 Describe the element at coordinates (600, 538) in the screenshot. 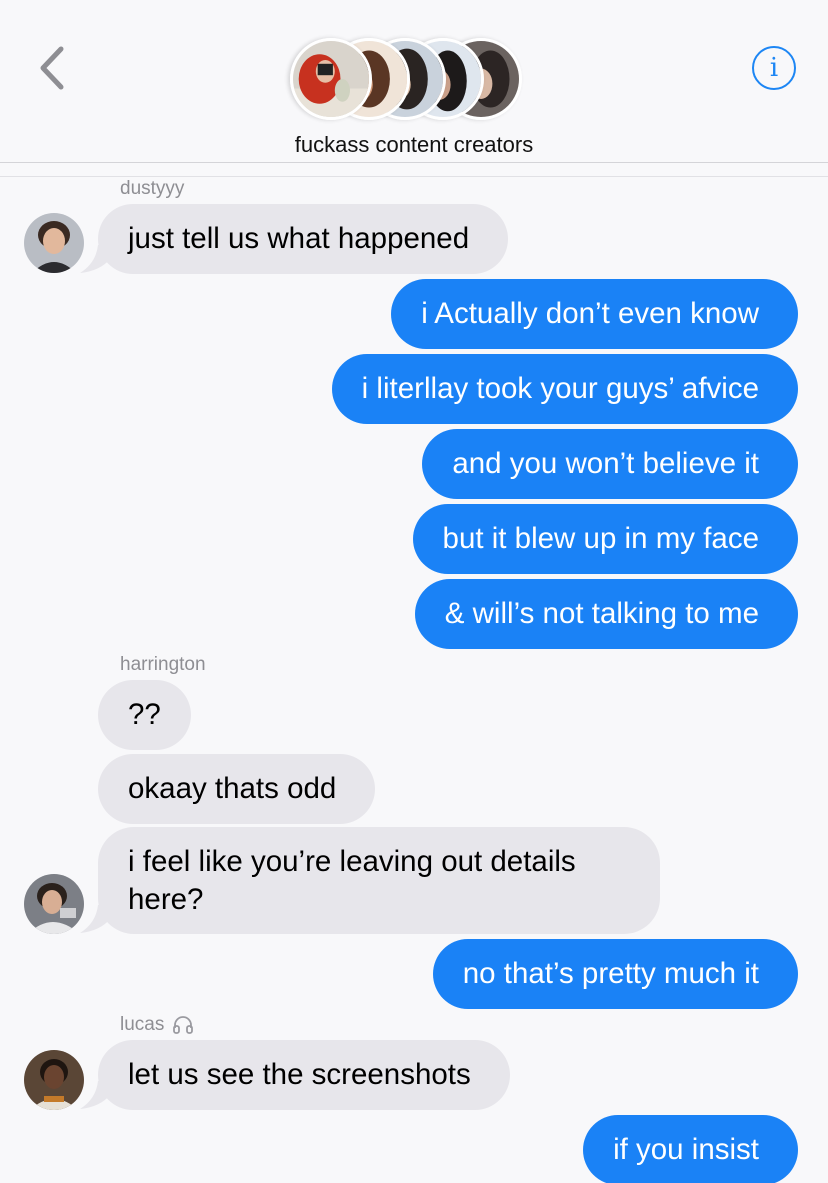

I see `message-text: but it blew up in my face` at that location.